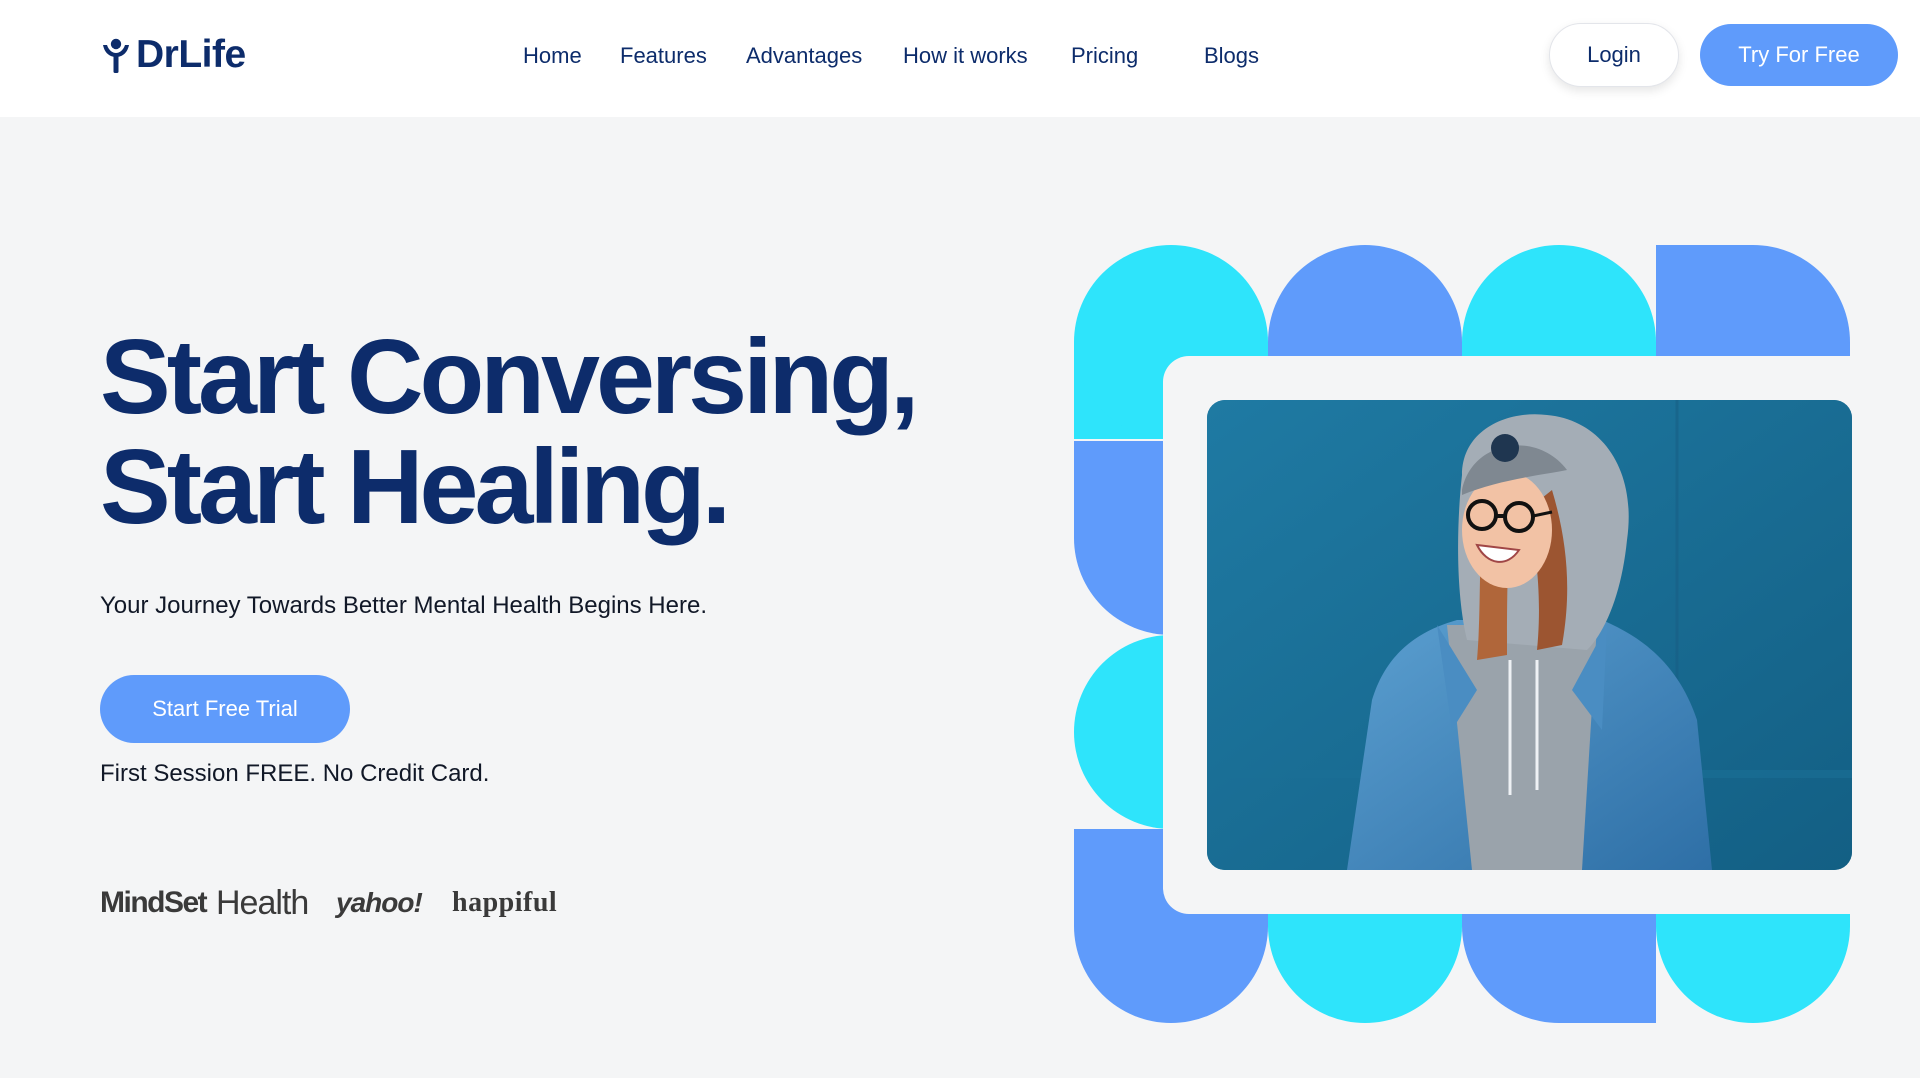  Describe the element at coordinates (1799, 55) in the screenshot. I see `try-for-free-button: Try For Free` at that location.